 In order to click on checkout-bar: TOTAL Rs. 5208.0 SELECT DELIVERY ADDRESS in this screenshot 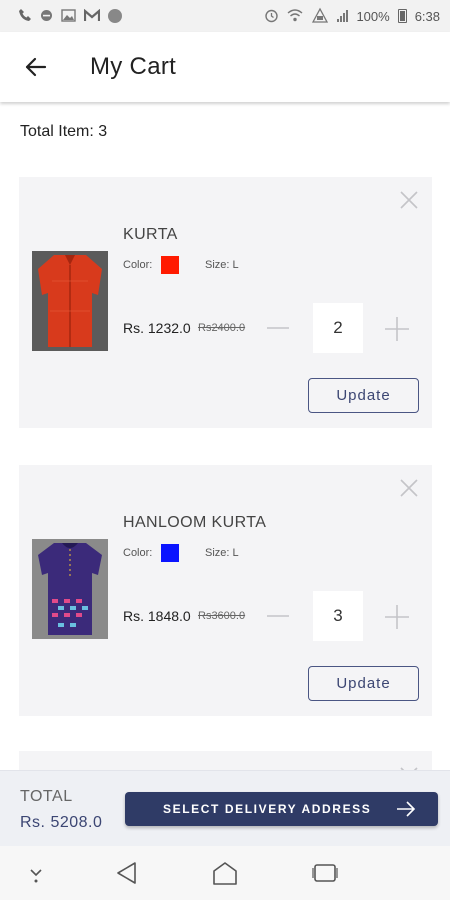, I will do `click(225, 808)`.